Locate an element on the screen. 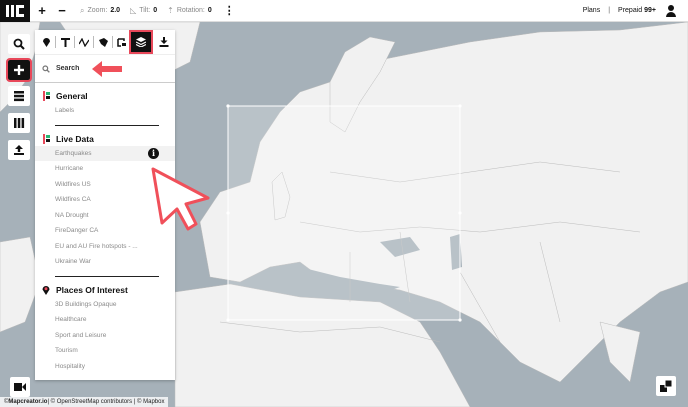 The height and width of the screenshot is (407, 688). download-icon is located at coordinates (164, 42).